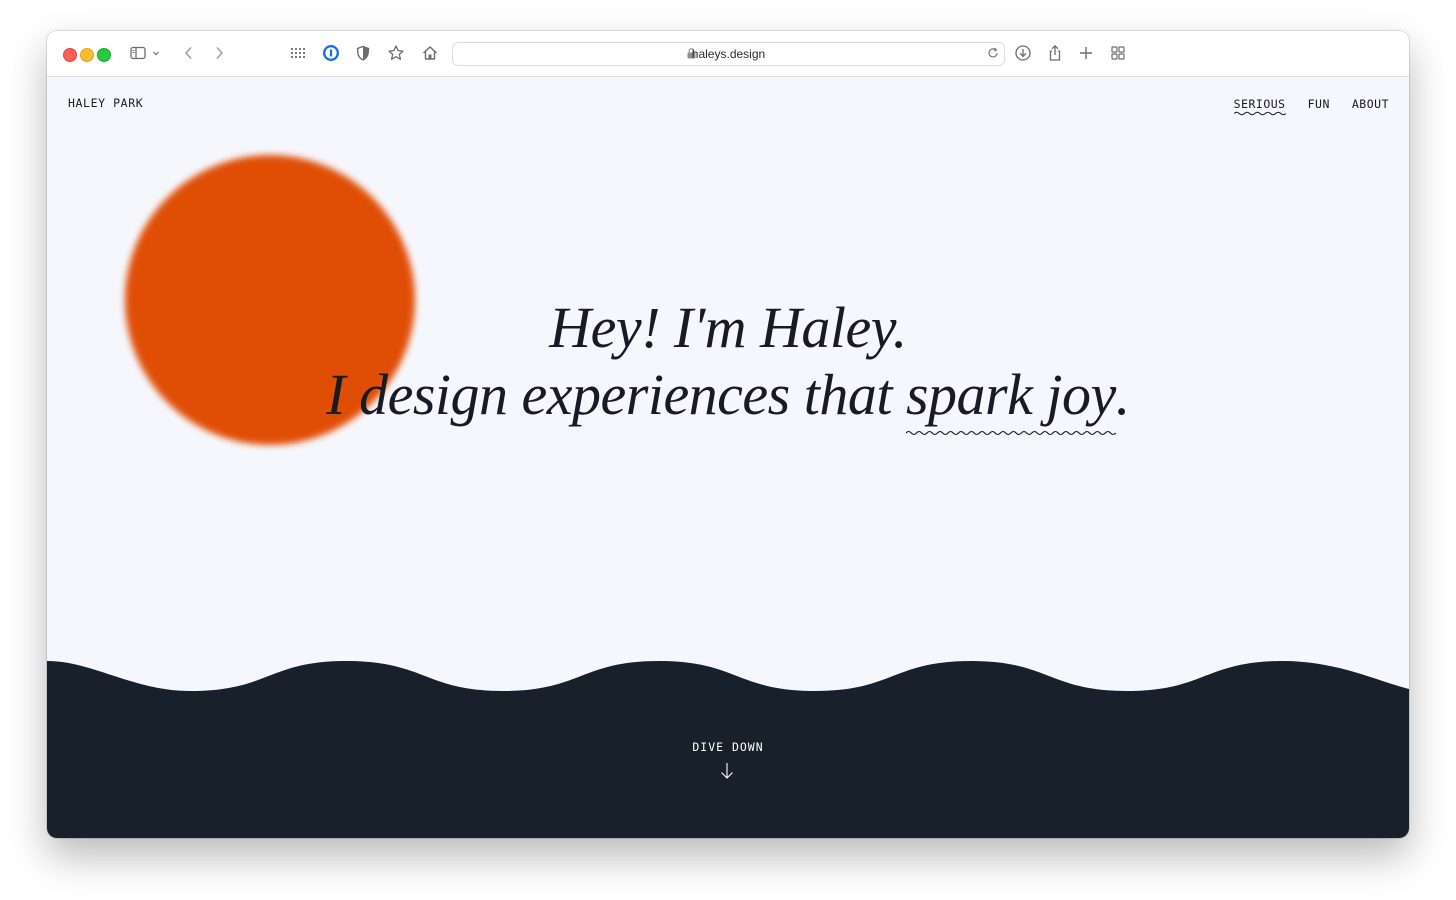 This screenshot has height=900, width=1456. I want to click on password-manager-icon, so click(331, 53).